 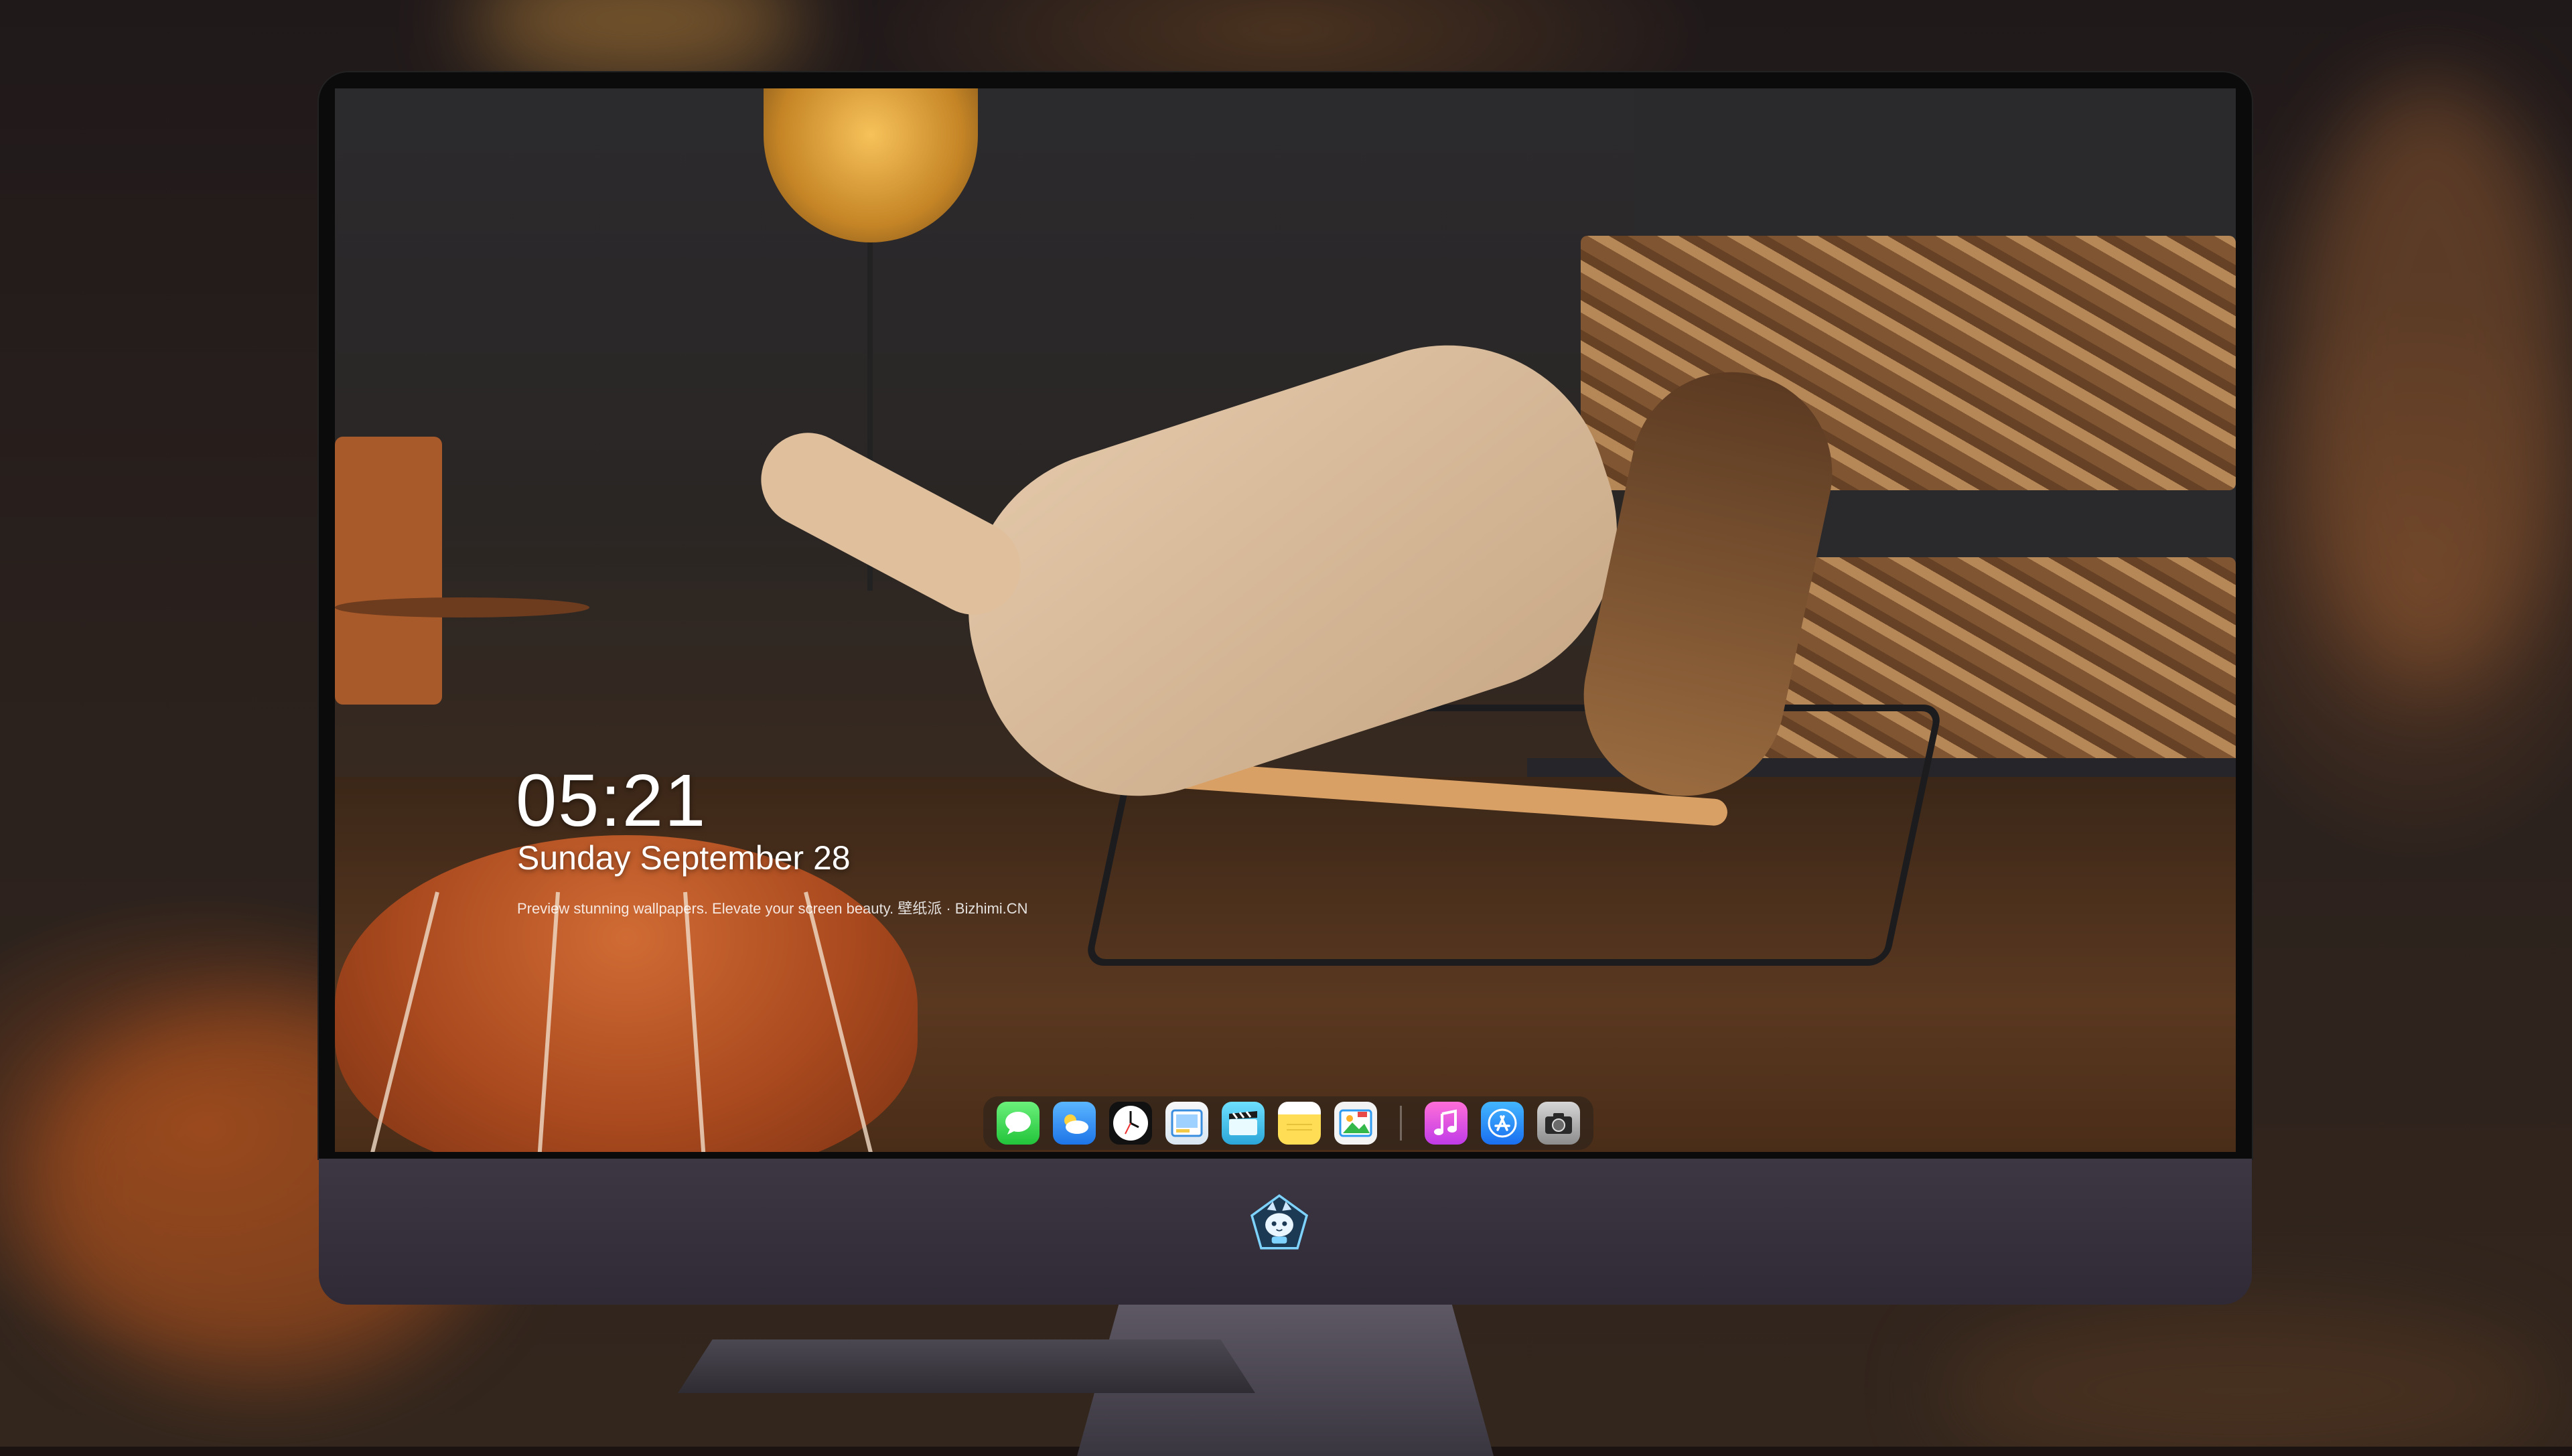 I want to click on floor-lamp, so click(x=871, y=165).